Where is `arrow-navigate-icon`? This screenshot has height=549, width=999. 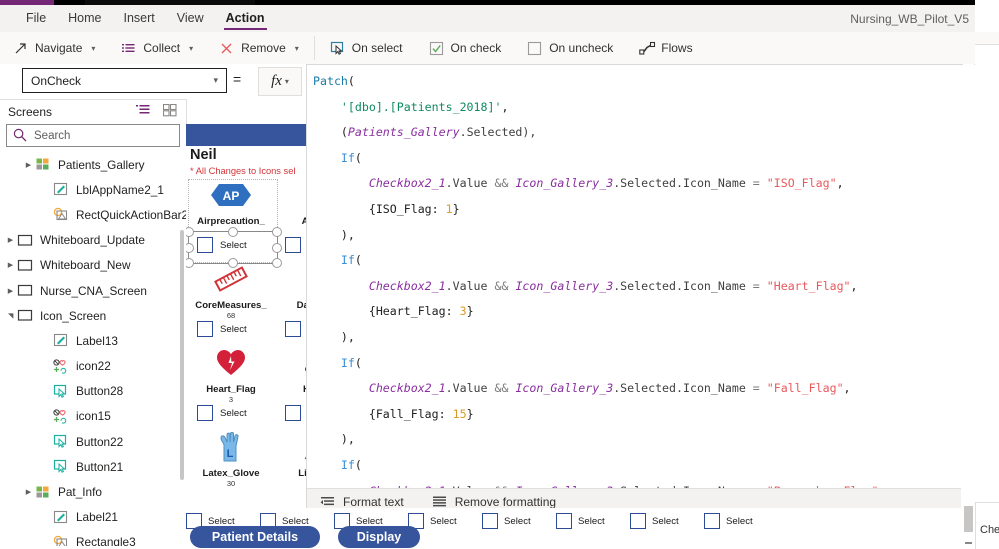 arrow-navigate-icon is located at coordinates (20, 48).